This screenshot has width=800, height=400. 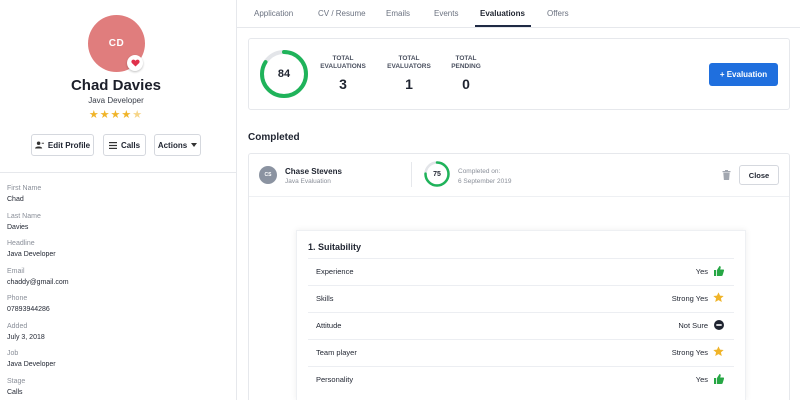 What do you see at coordinates (26, 337) in the screenshot?
I see `field-value: July 3, 2018` at bounding box center [26, 337].